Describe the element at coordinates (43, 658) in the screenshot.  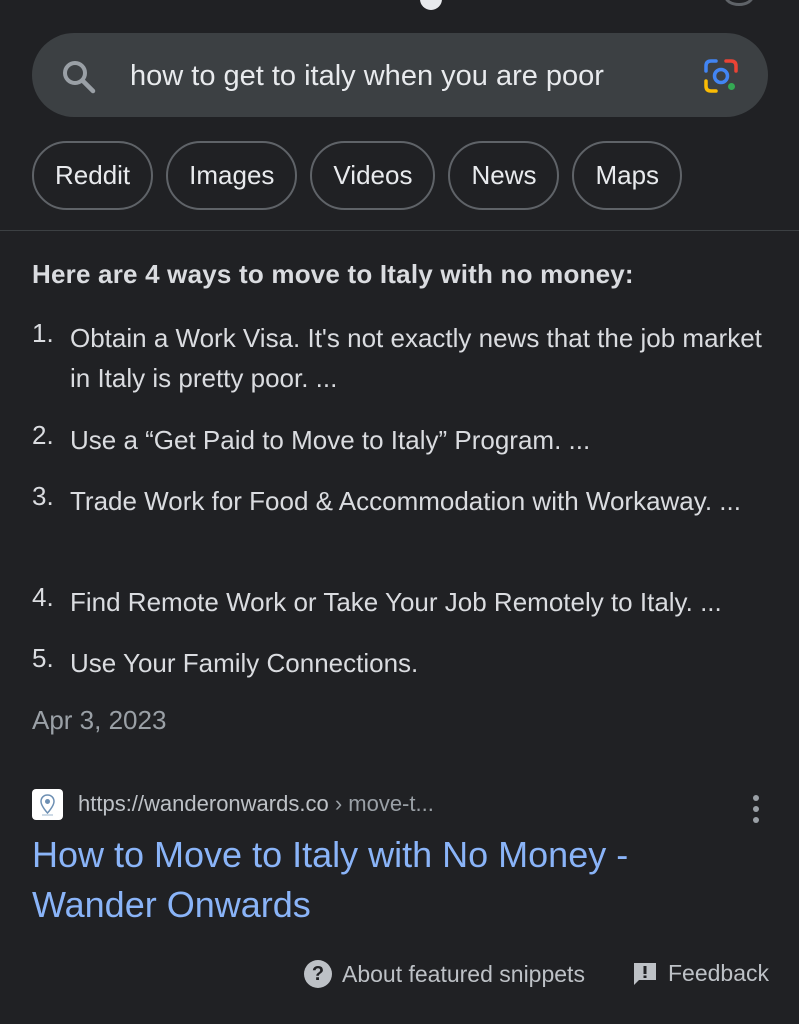
I see `list-number: 5.` at that location.